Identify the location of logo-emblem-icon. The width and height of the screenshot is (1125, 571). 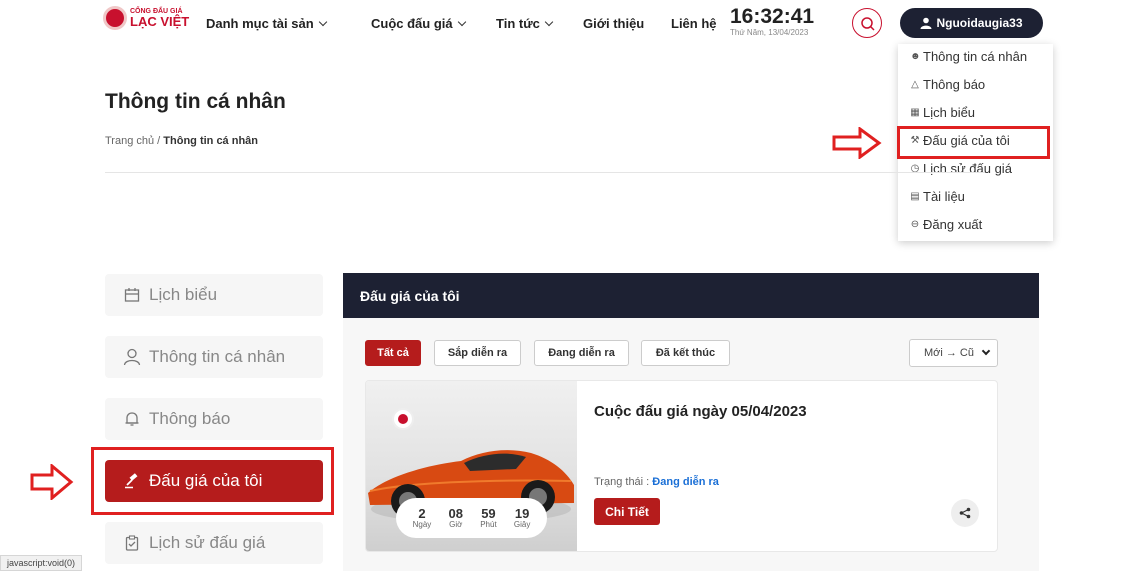
(115, 18).